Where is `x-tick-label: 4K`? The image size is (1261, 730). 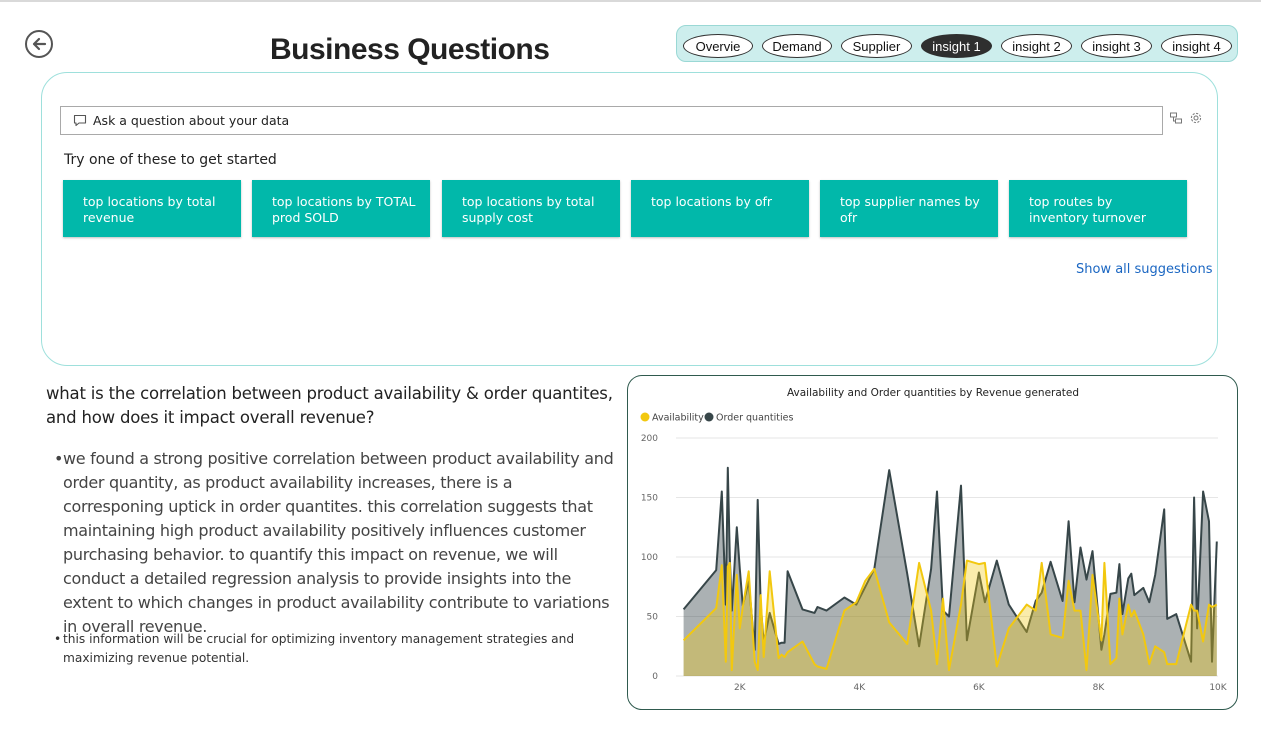 x-tick-label: 4K is located at coordinates (860, 688).